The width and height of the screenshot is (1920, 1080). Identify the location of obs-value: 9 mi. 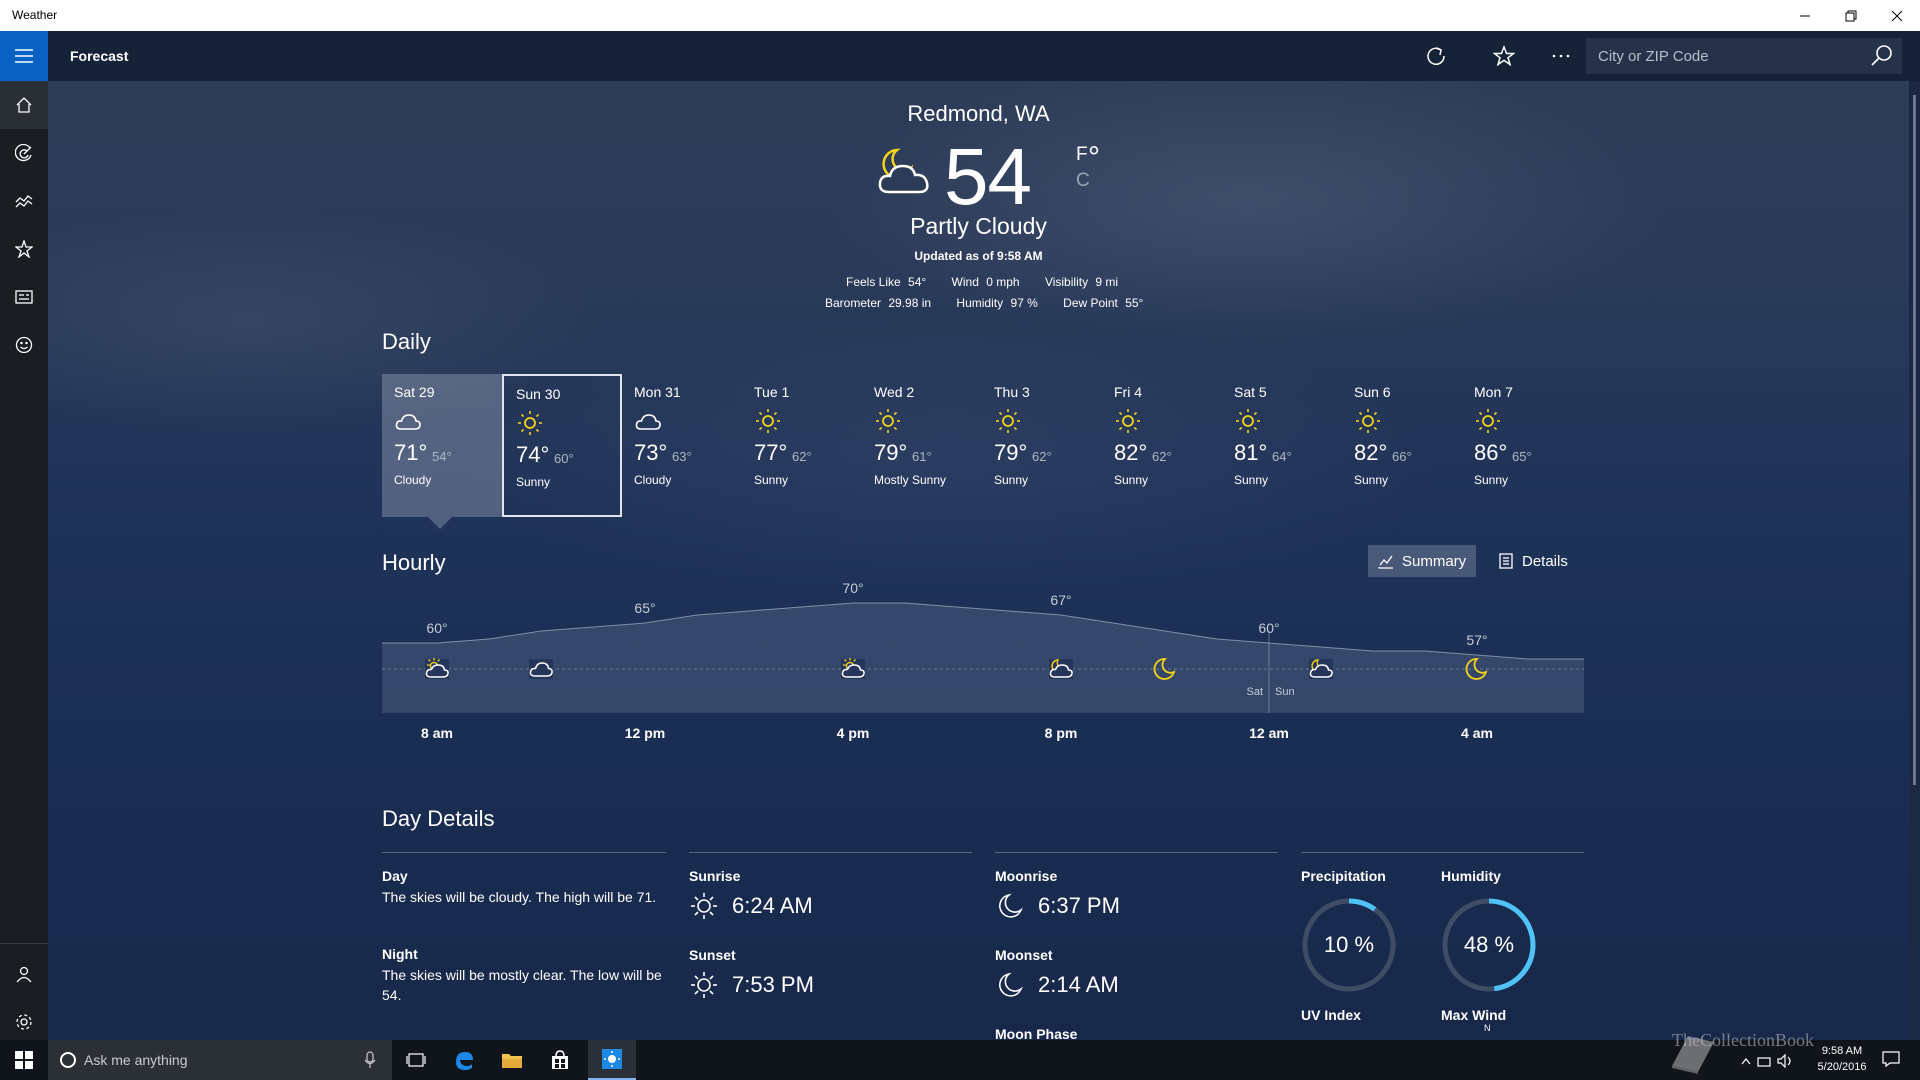
(1107, 282).